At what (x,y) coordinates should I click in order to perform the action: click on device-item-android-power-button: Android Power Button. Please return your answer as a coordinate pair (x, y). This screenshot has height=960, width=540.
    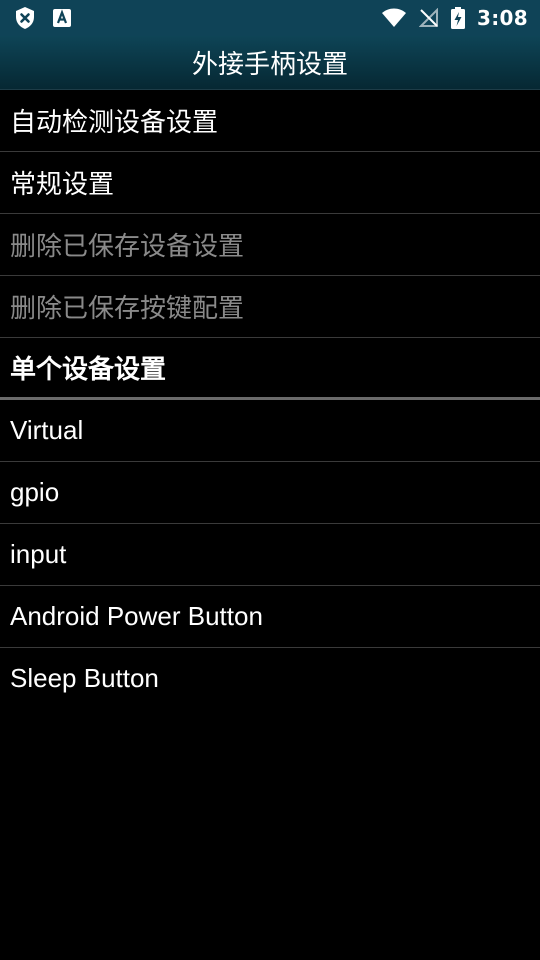
    Looking at the image, I should click on (270, 617).